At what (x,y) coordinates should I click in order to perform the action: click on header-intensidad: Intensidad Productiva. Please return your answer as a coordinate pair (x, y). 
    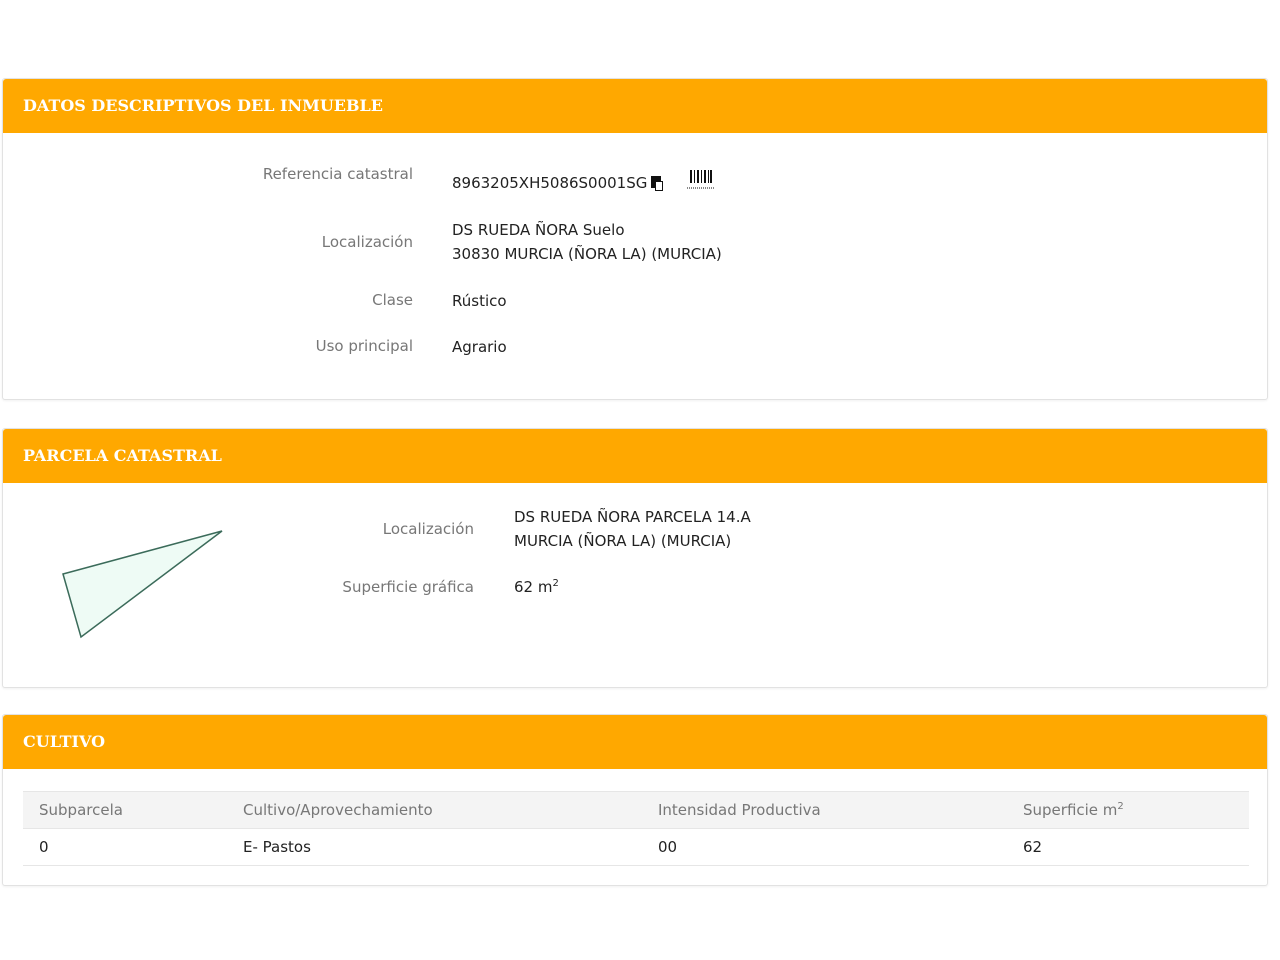
    Looking at the image, I should click on (824, 810).